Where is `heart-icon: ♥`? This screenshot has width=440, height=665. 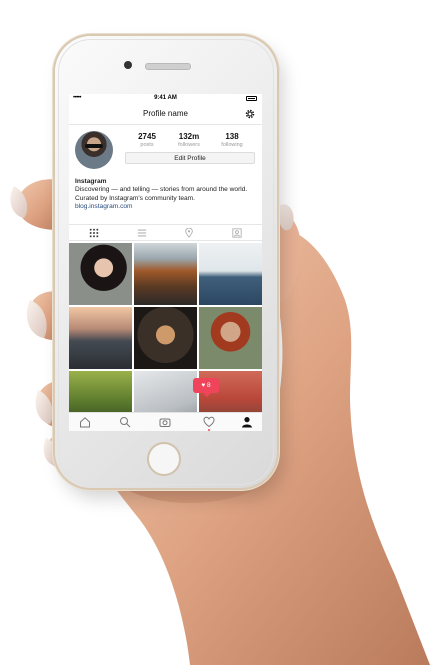 heart-icon: ♥ is located at coordinates (203, 385).